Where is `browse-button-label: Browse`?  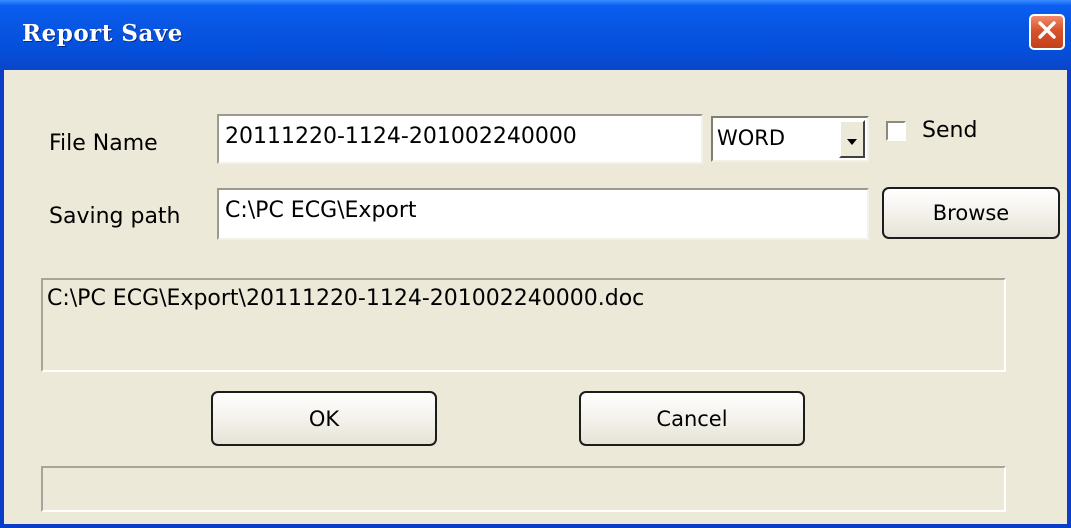 browse-button-label: Browse is located at coordinates (971, 213).